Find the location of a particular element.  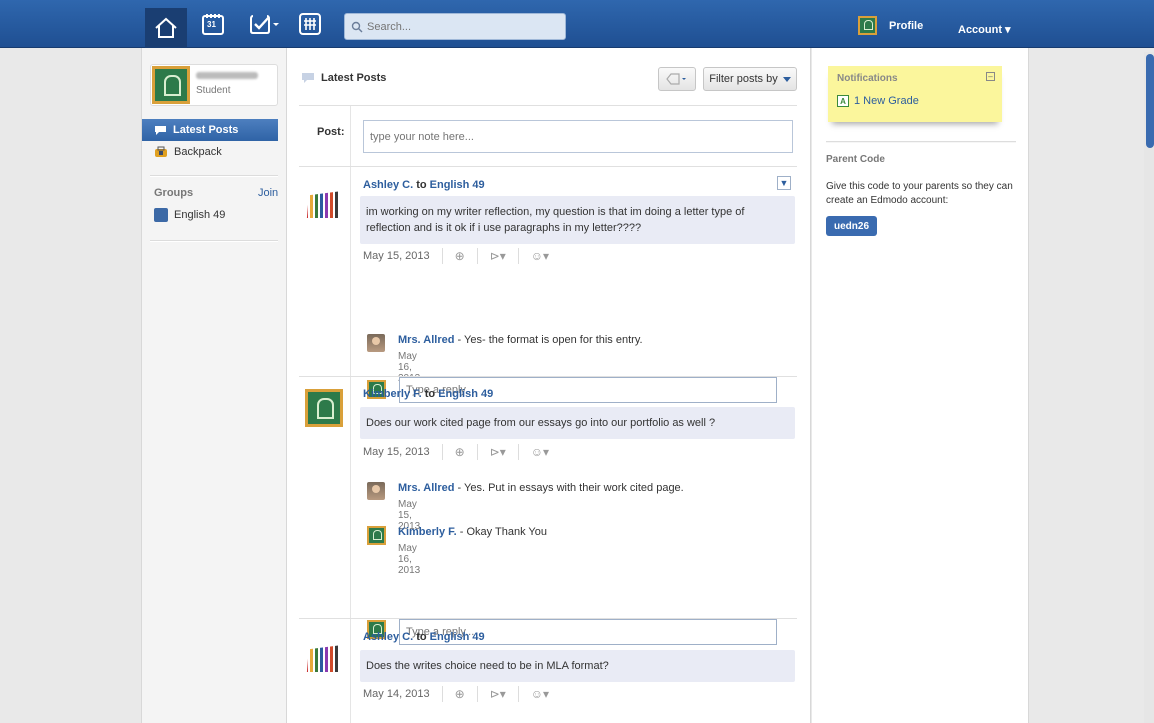

calendar-icon: 31 is located at coordinates (213, 24).